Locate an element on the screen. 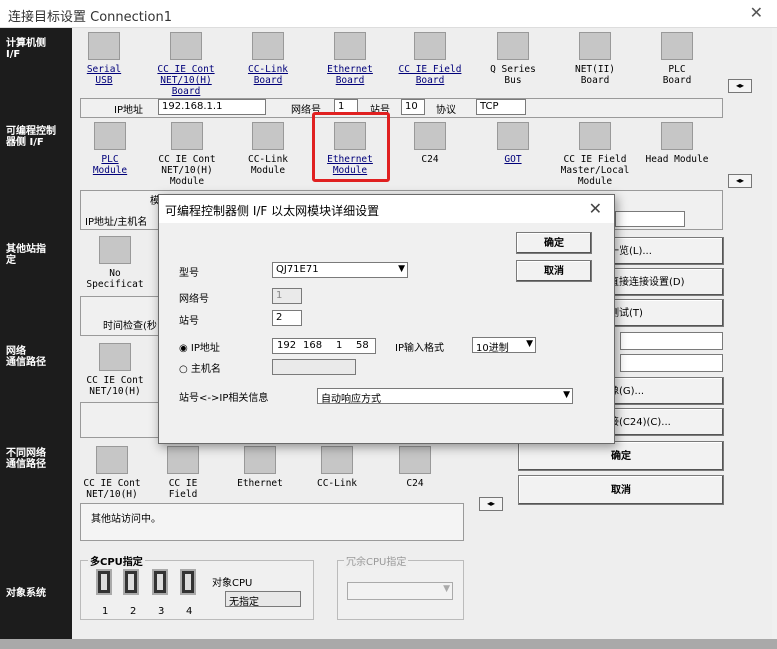 This screenshot has height=649, width=777. ip-octet-1: 192 is located at coordinates (287, 345).